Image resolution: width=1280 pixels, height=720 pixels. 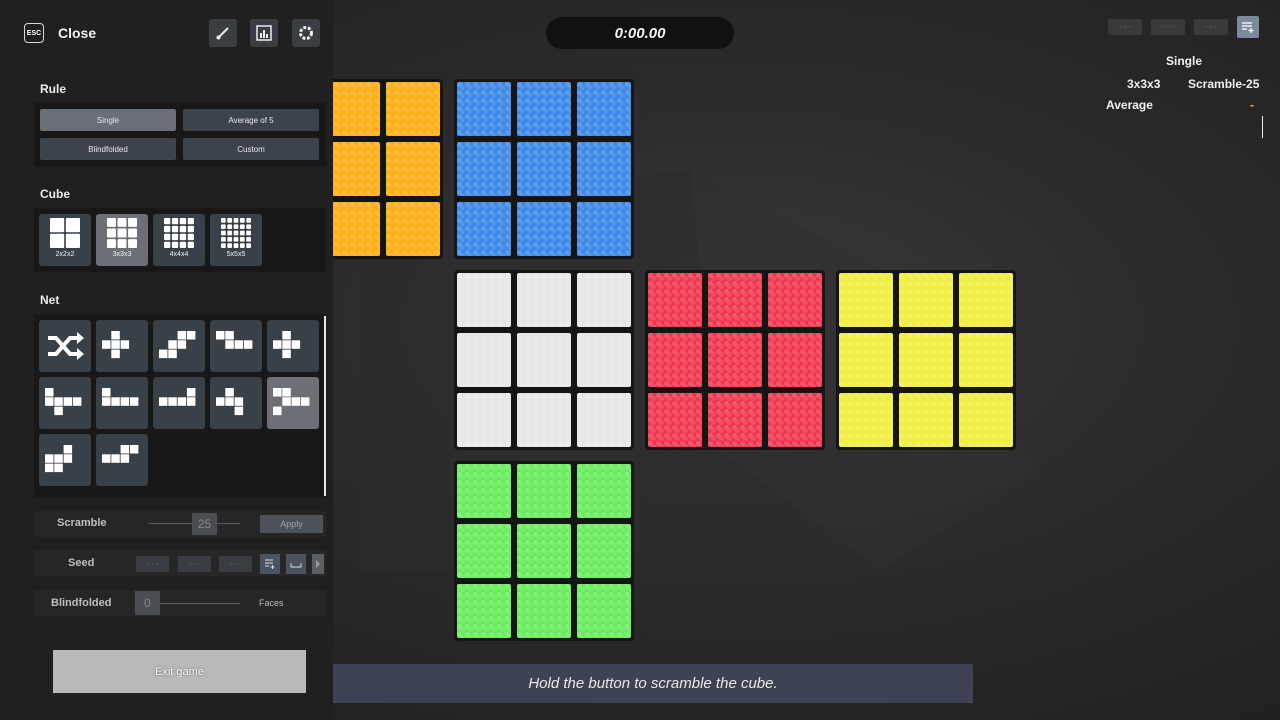 I want to click on stat-slot-2: - - -, so click(x=1168, y=27).